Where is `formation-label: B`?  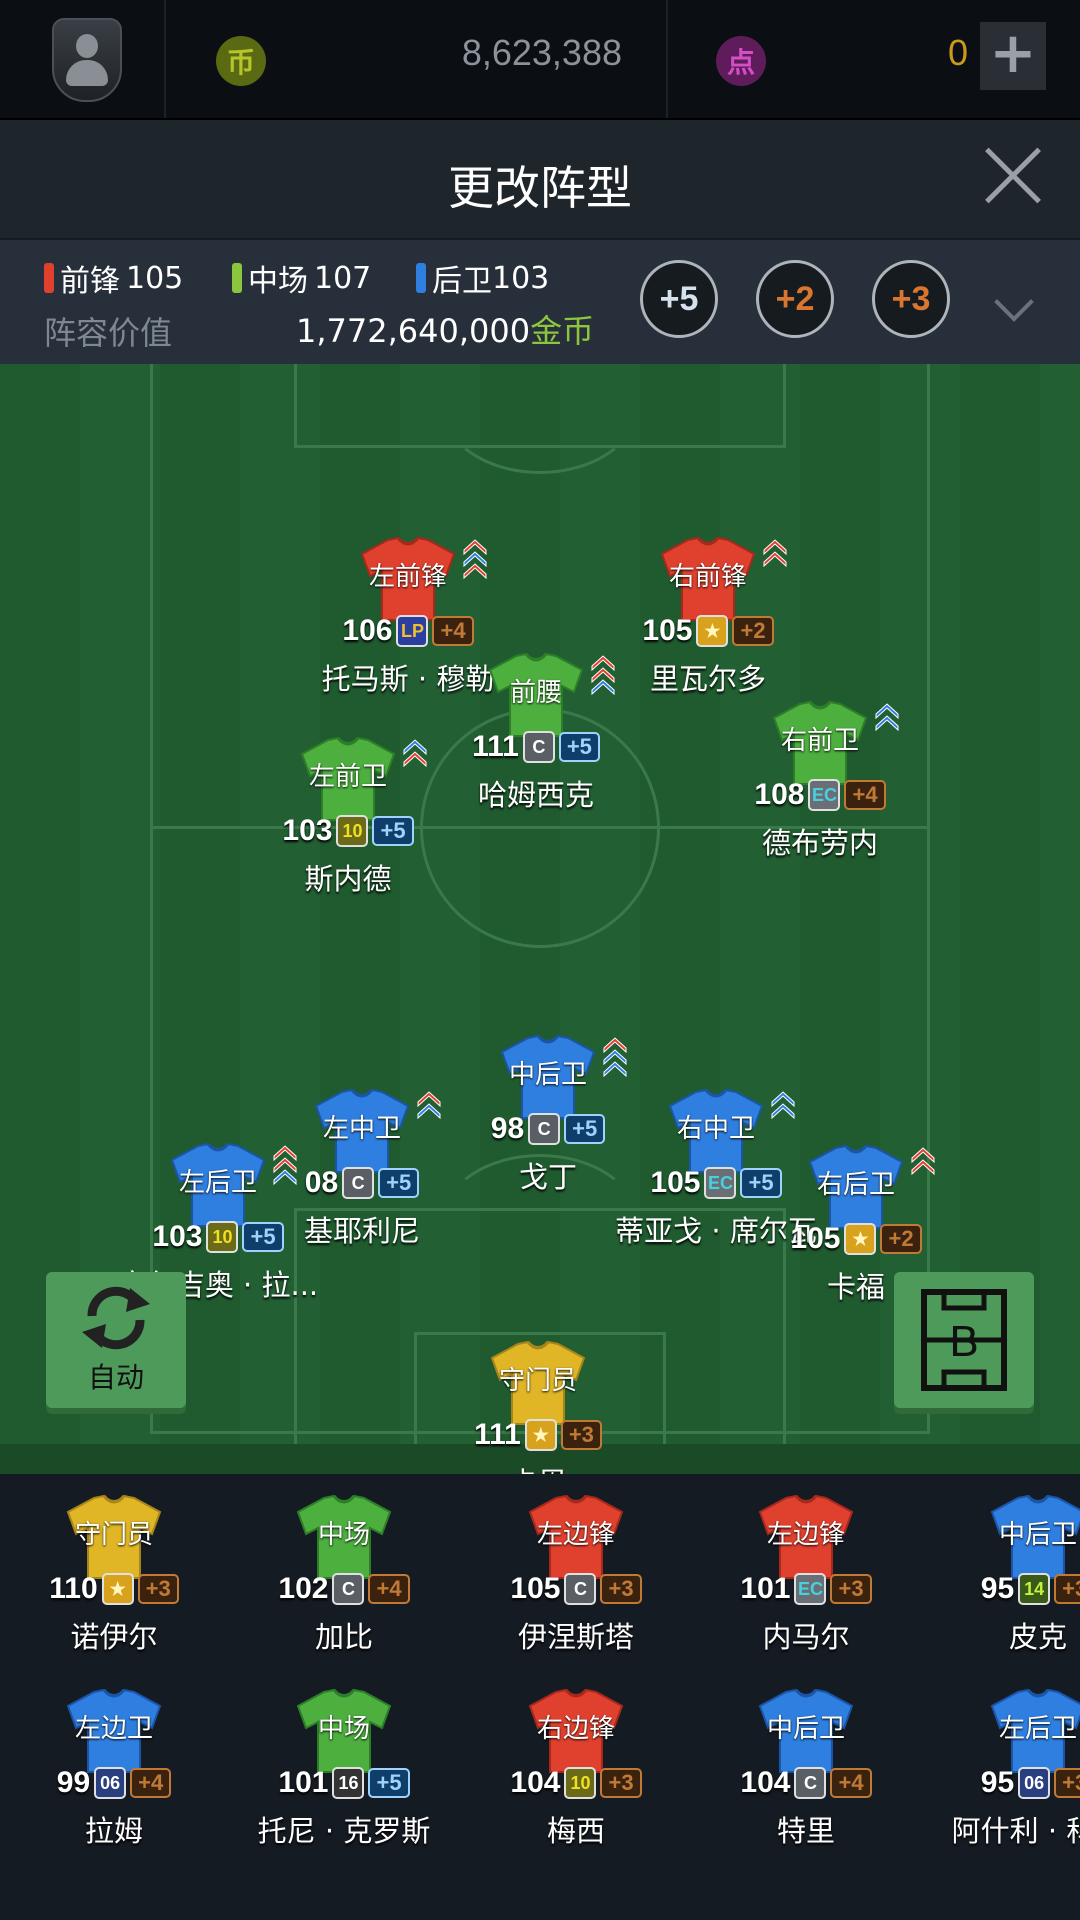
formation-label: B is located at coordinates (963, 1341).